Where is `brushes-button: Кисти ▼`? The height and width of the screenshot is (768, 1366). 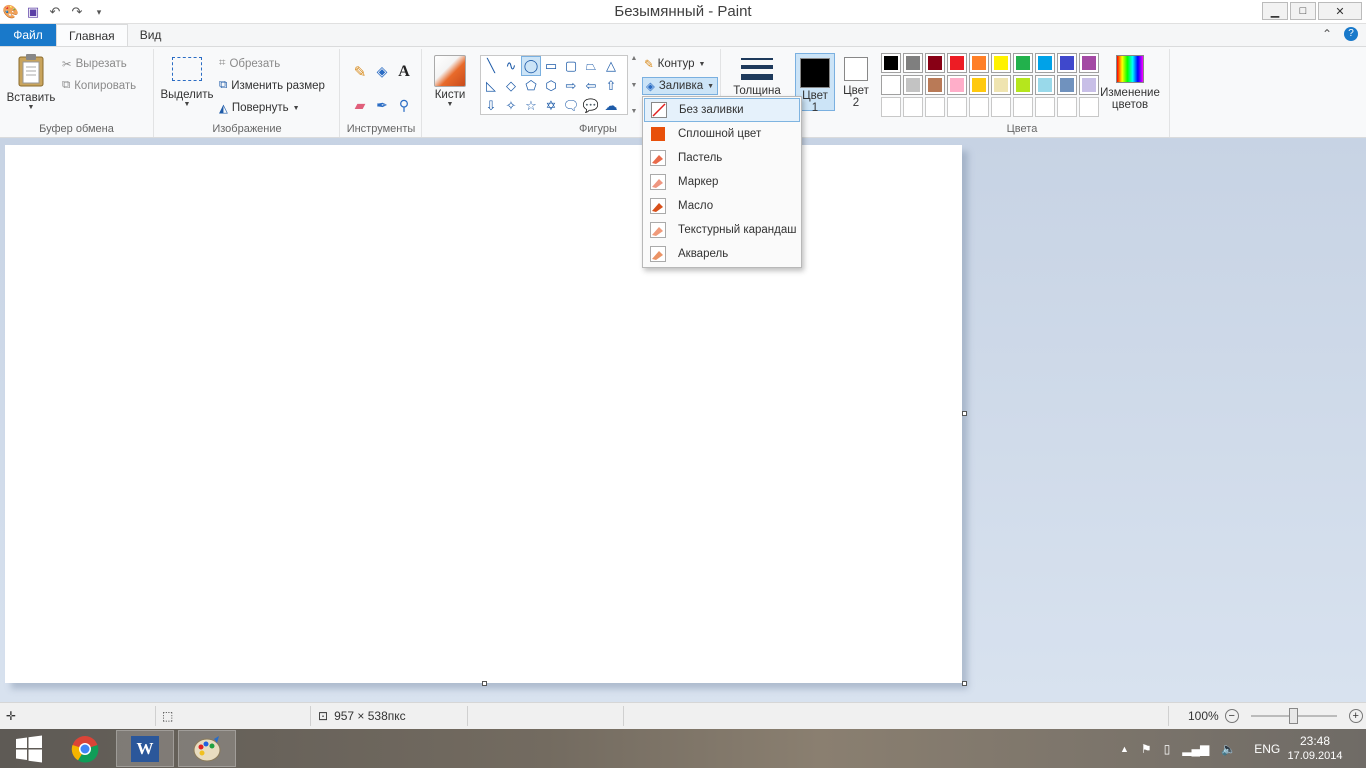
brushes-button: Кисти ▼ is located at coordinates (450, 81).